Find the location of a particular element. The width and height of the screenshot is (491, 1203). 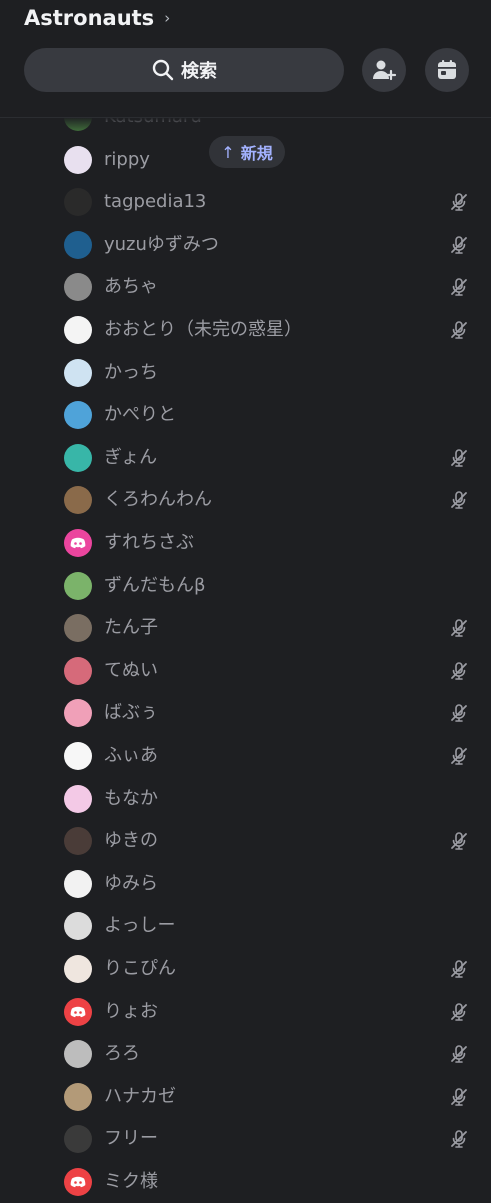

member-row: あちゃ is located at coordinates (245, 287).